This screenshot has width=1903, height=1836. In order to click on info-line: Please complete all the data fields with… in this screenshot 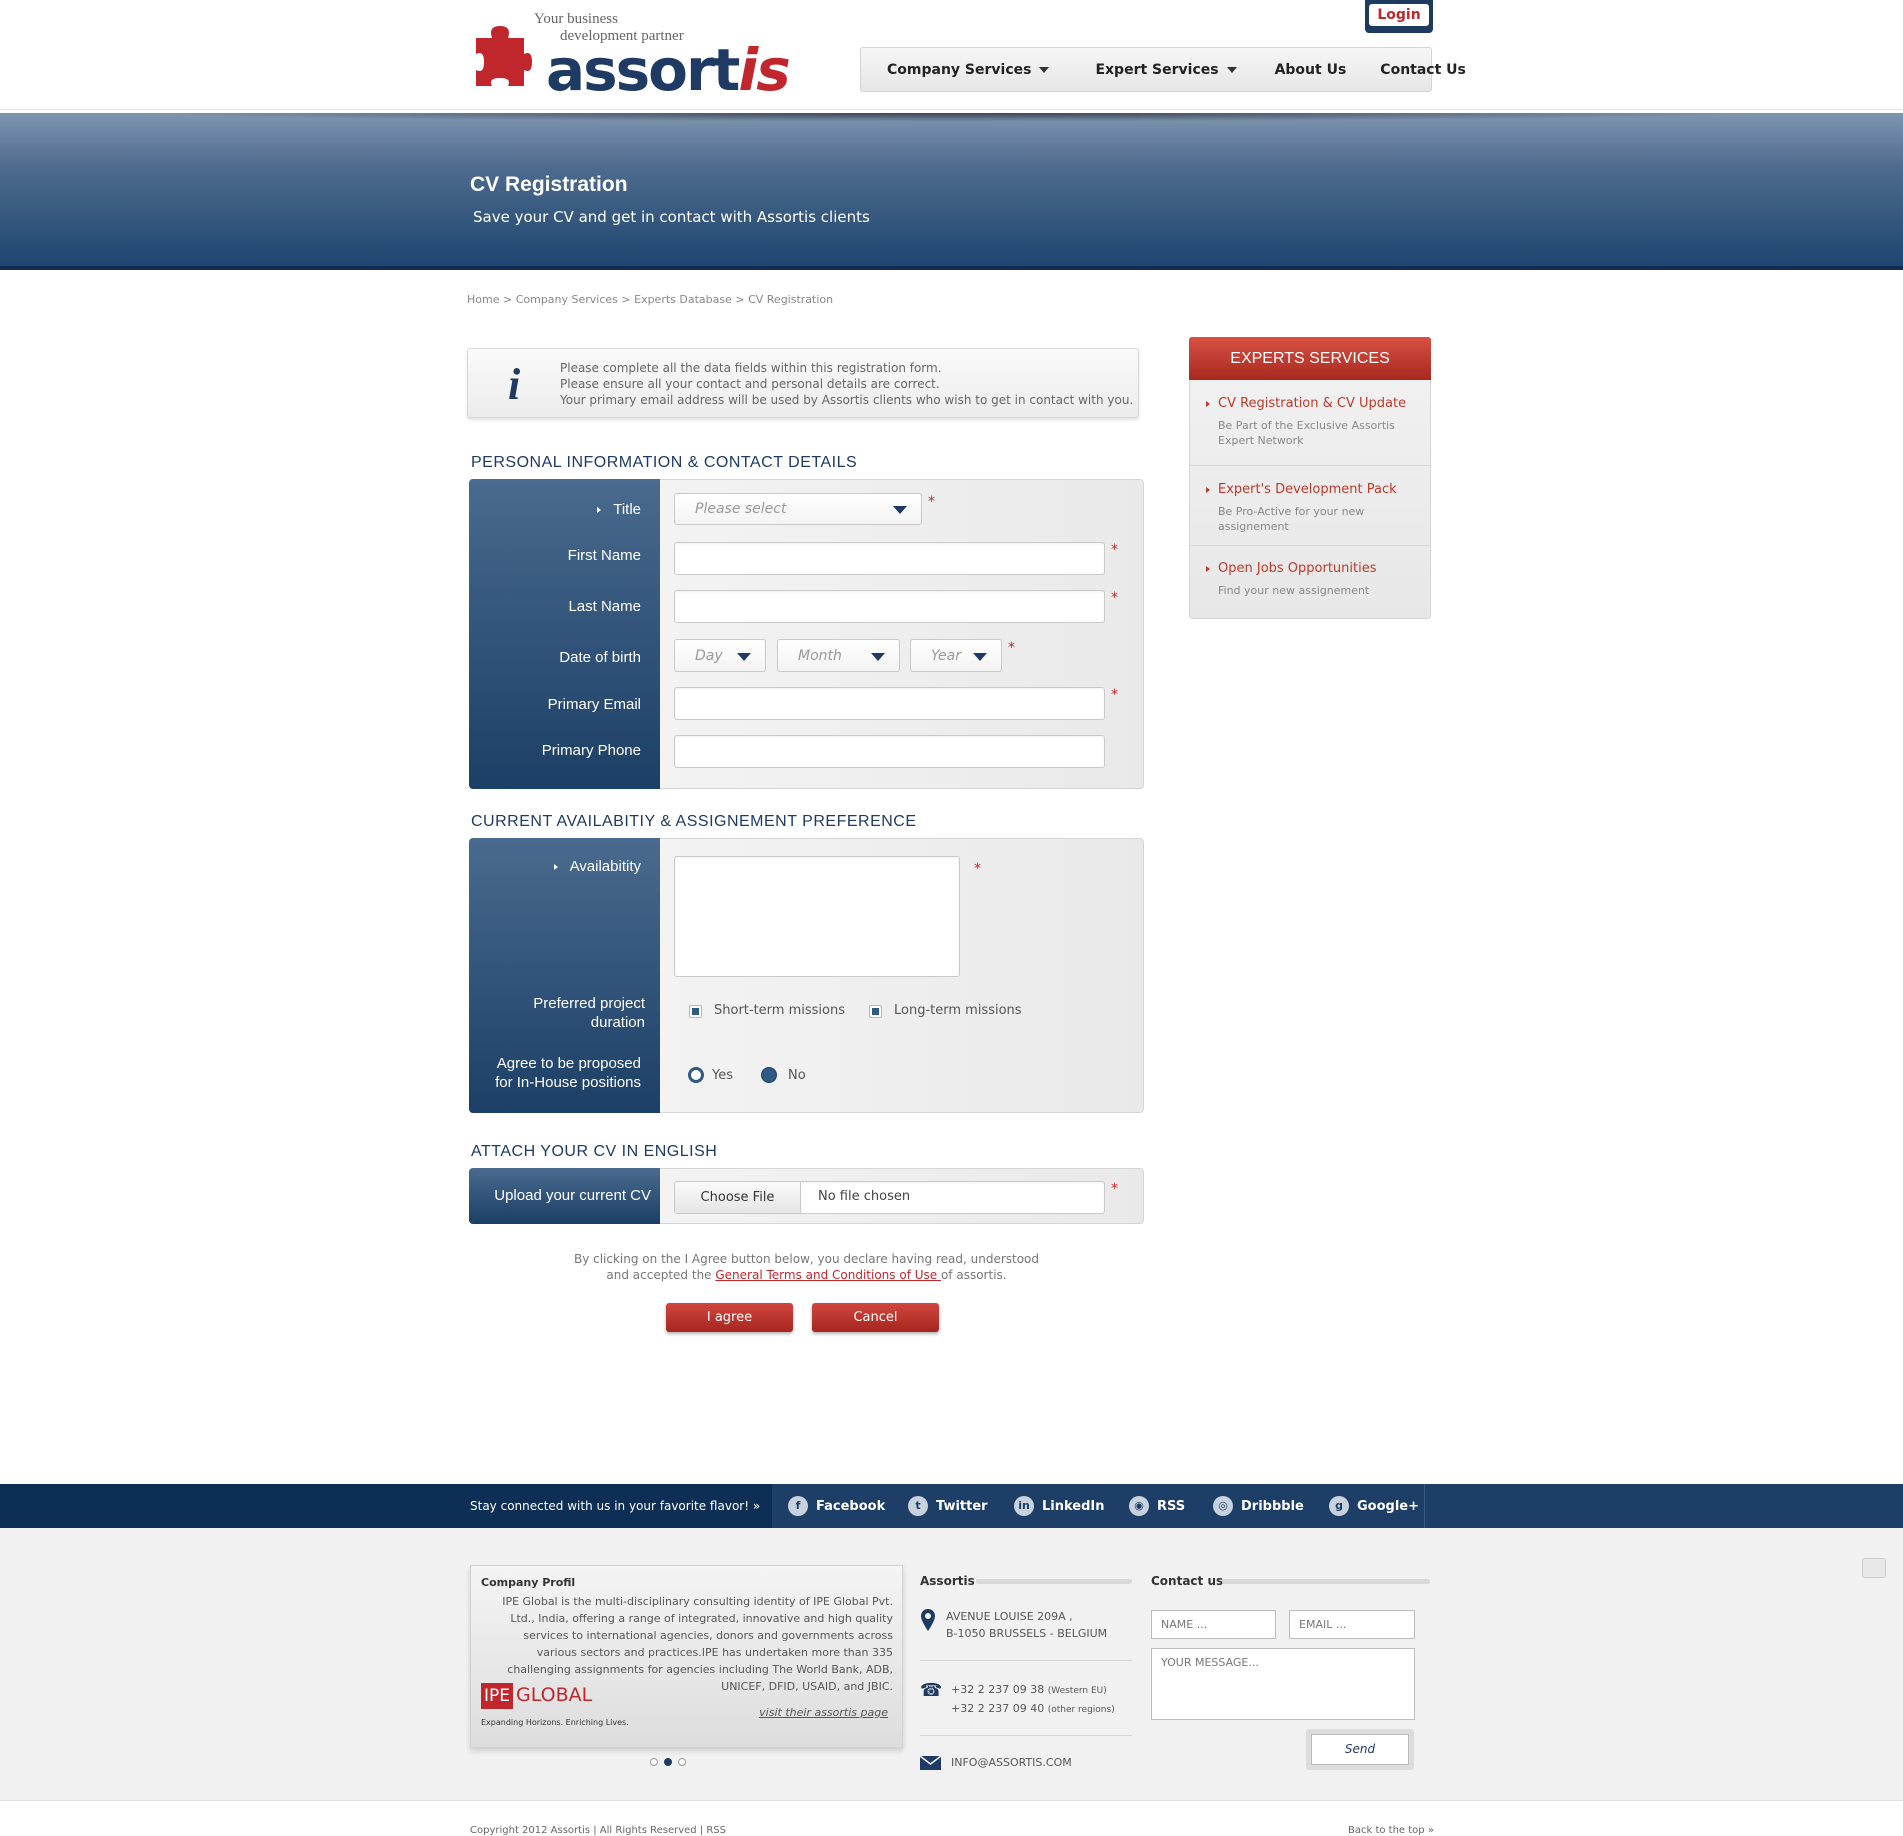, I will do `click(751, 368)`.